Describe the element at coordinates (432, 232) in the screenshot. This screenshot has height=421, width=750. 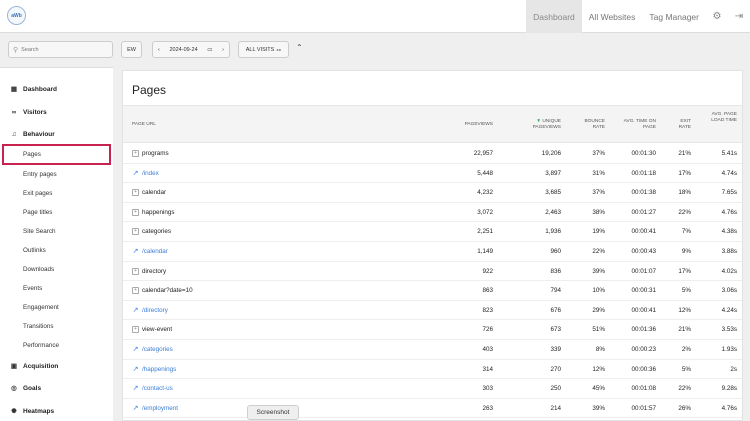
I see `table-row: + categories 2,251 1,936 19% 00:00:41 7% 4.38s` at that location.